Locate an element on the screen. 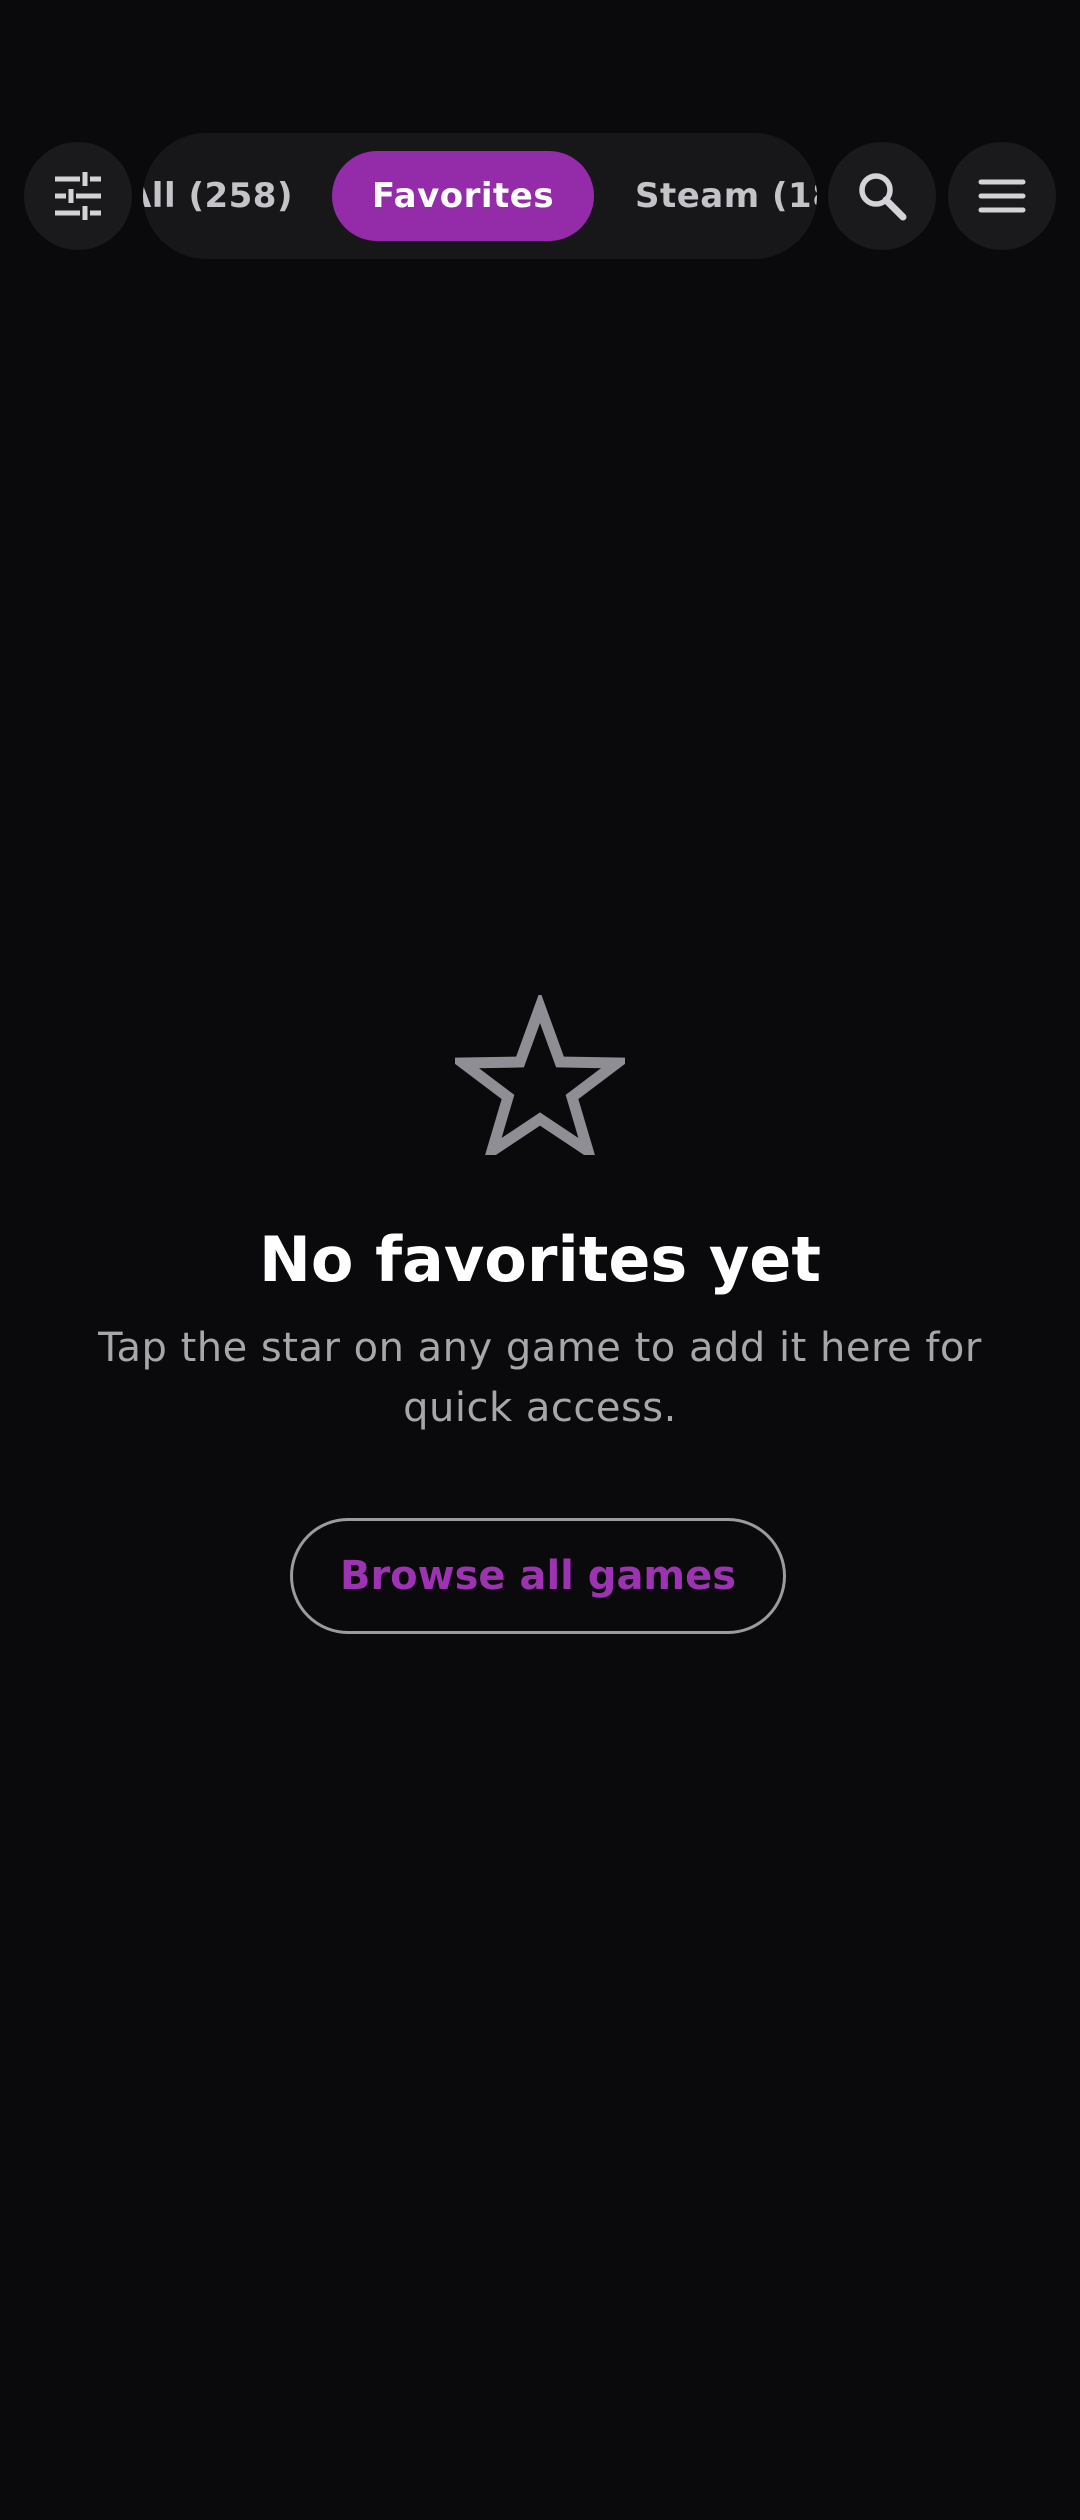 This screenshot has width=1080, height=2520. hamburger-menu-icon is located at coordinates (1002, 196).